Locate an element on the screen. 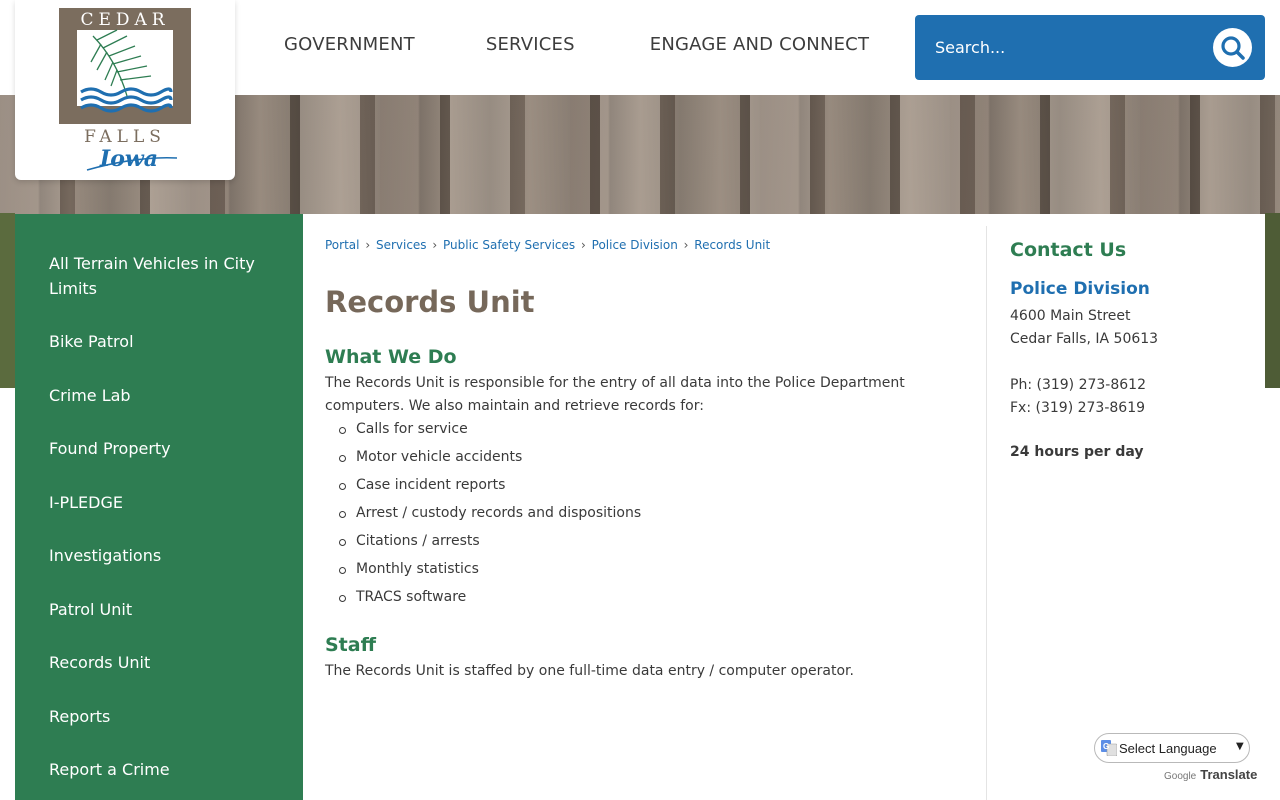  language-select: G Select Language ▼ is located at coordinates (1172, 748).